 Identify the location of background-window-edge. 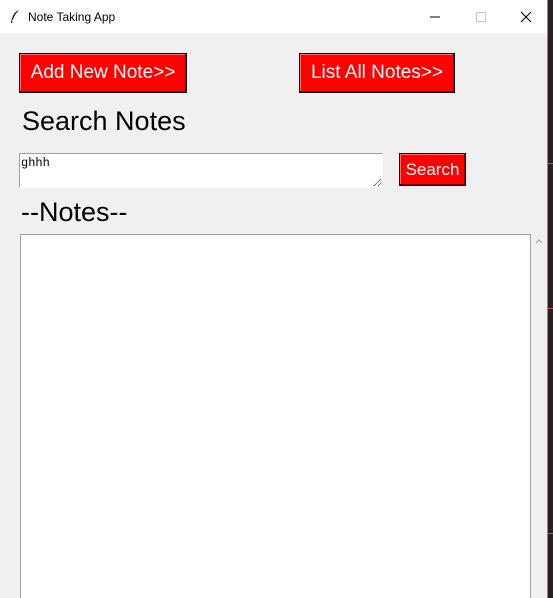
(550, 299).